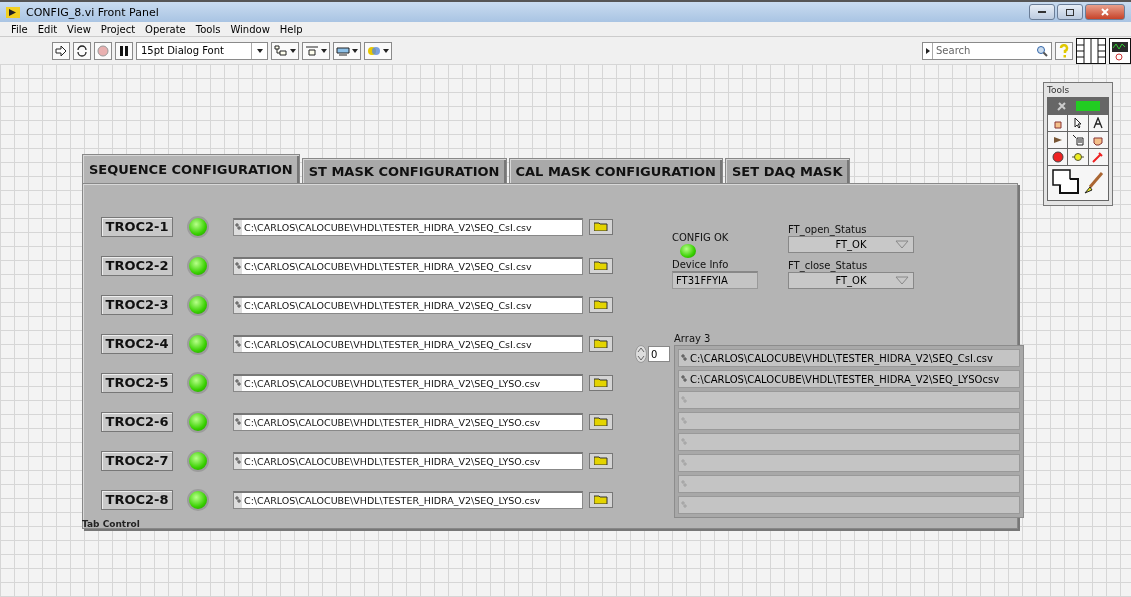 This screenshot has width=1131, height=597. I want to click on menu-item: Window, so click(250, 29).